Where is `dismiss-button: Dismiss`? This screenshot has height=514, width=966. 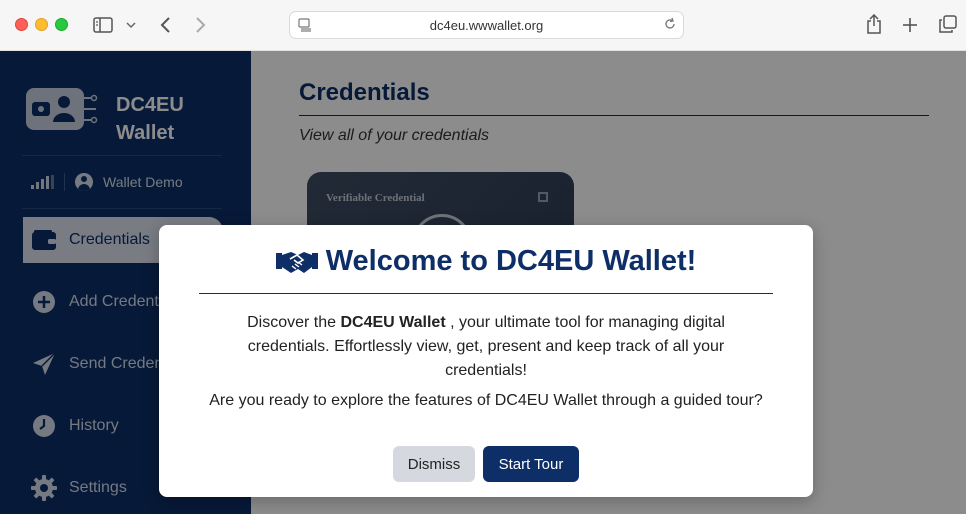
dismiss-button: Dismiss is located at coordinates (434, 464).